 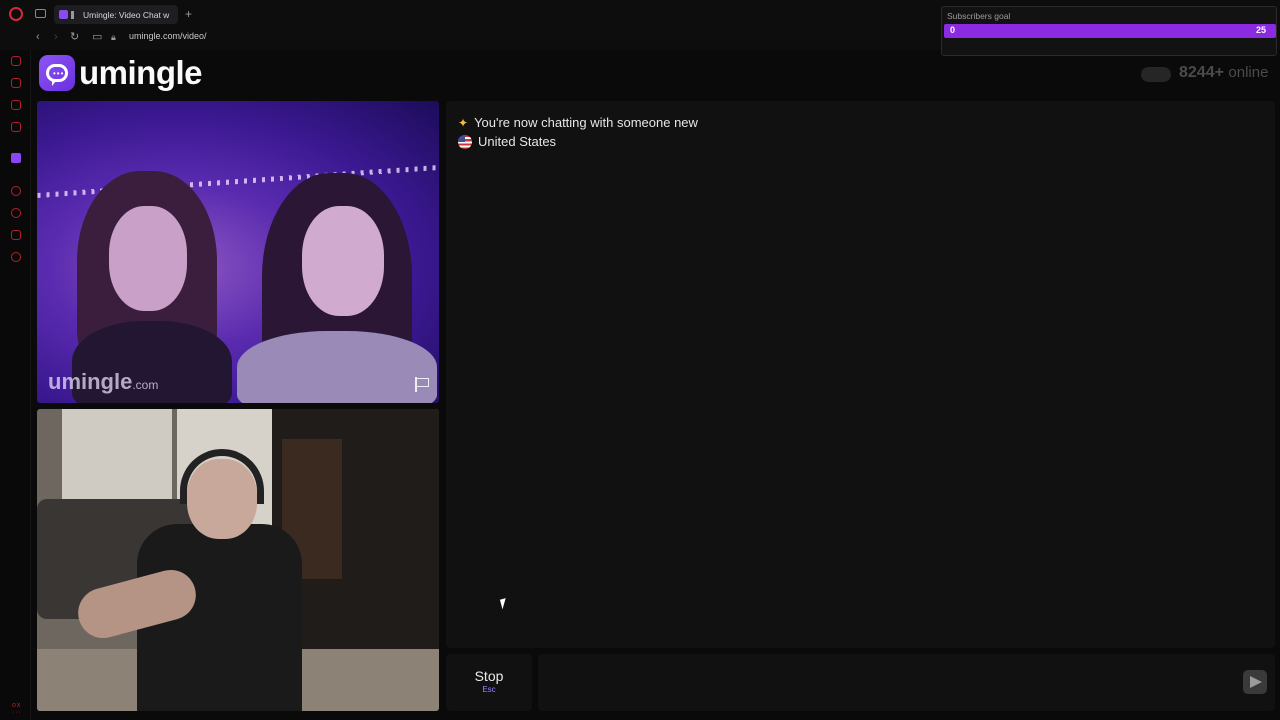 What do you see at coordinates (15, 385) in the screenshot?
I see `browser-sidebar: ox ···` at bounding box center [15, 385].